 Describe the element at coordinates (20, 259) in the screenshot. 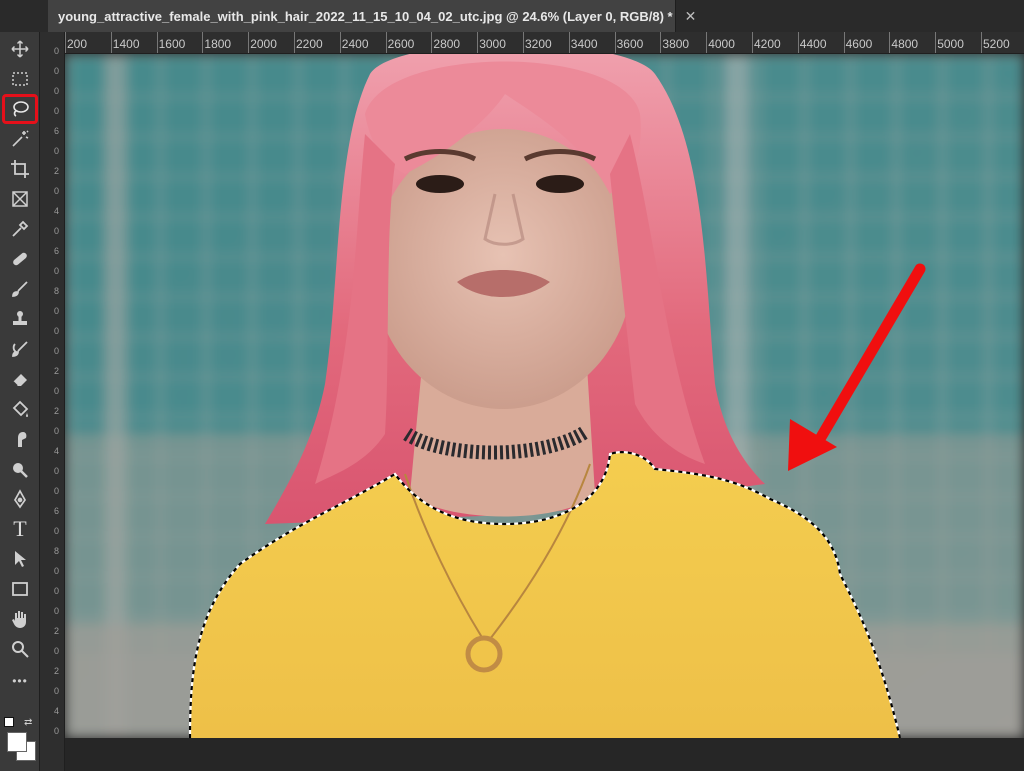

I see `healing-brush-tool-icon` at that location.